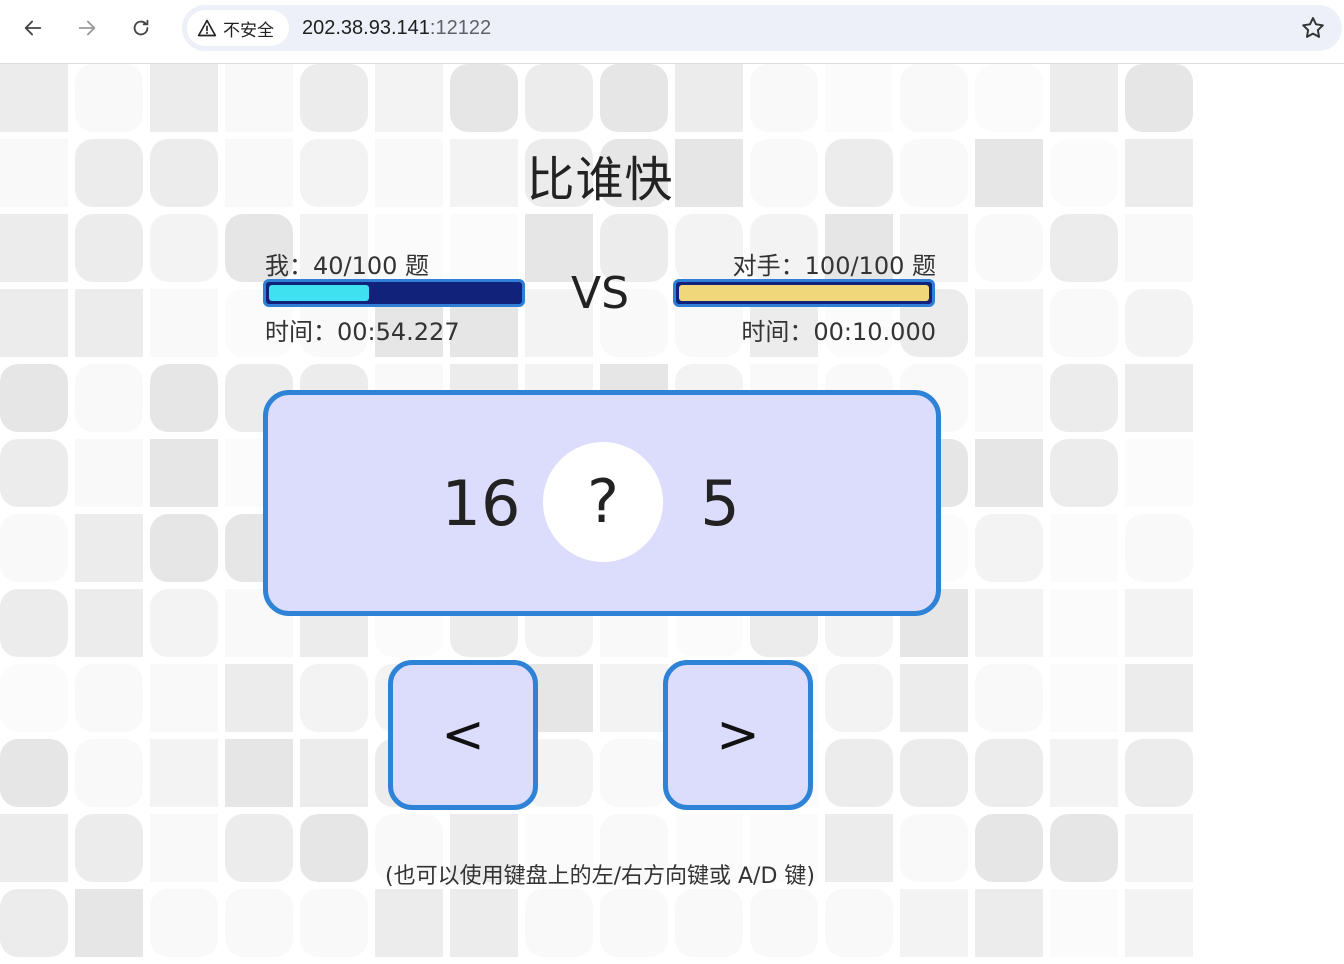  I want to click on forward-button, so click(87, 28).